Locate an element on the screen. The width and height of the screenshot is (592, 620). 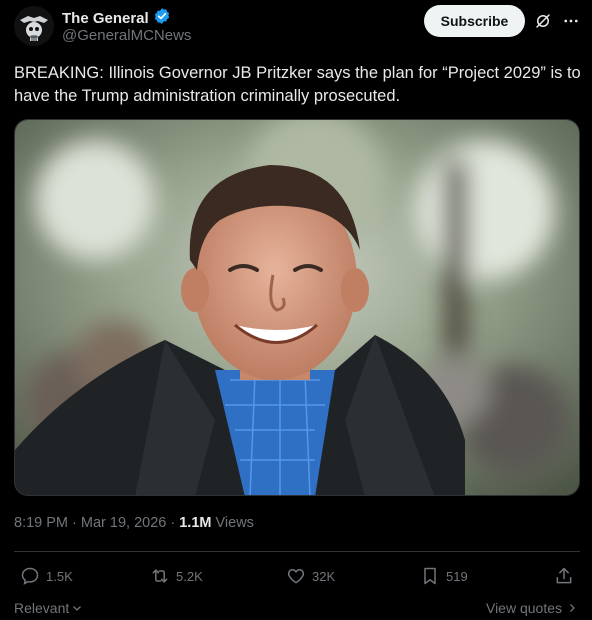
views-label: Views is located at coordinates (234, 523).